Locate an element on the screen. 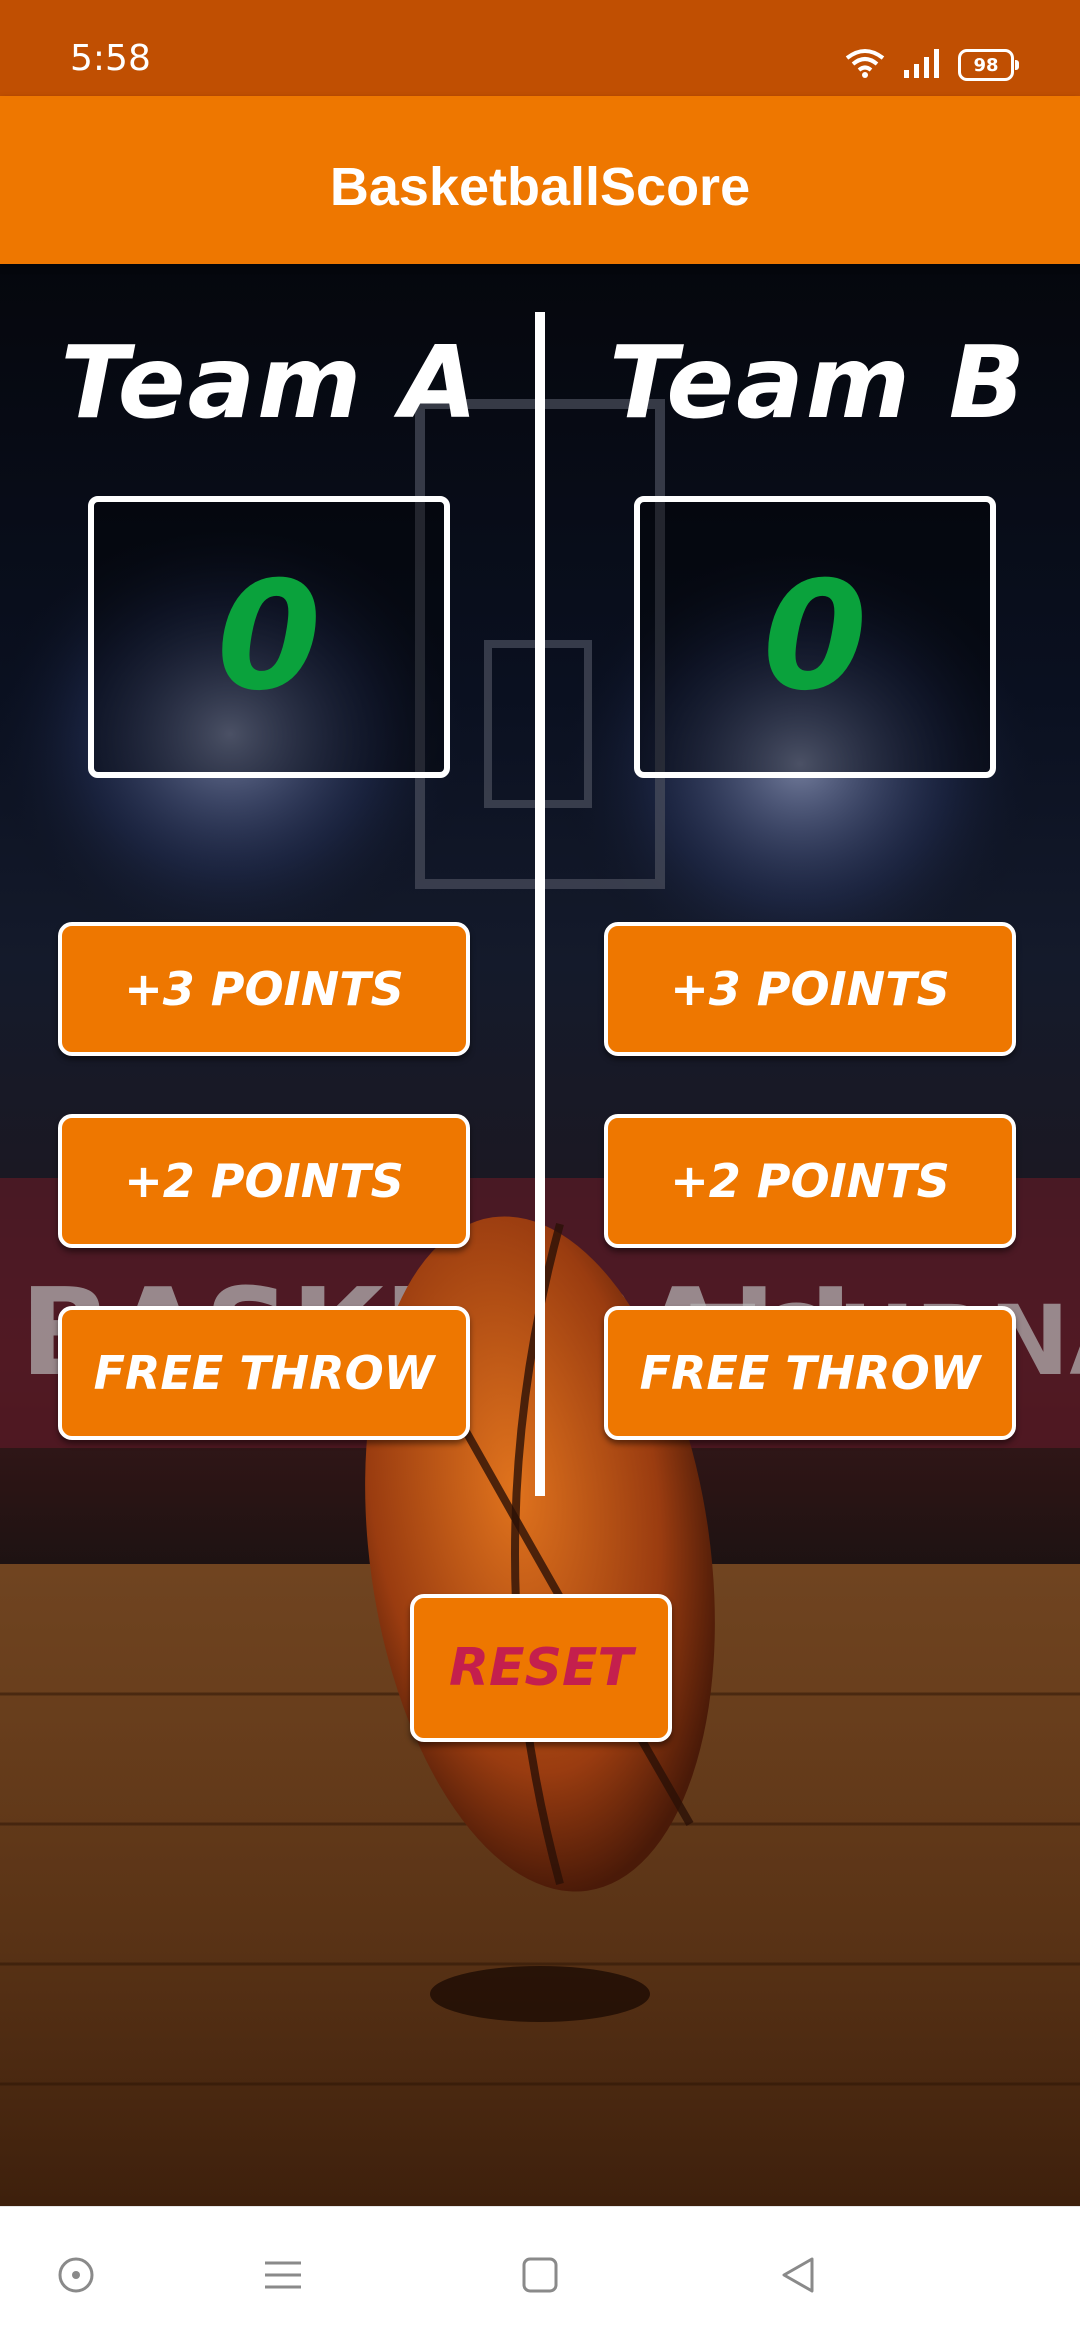 This screenshot has width=1080, height=2341. app-bar: BasketballScore is located at coordinates (540, 180).